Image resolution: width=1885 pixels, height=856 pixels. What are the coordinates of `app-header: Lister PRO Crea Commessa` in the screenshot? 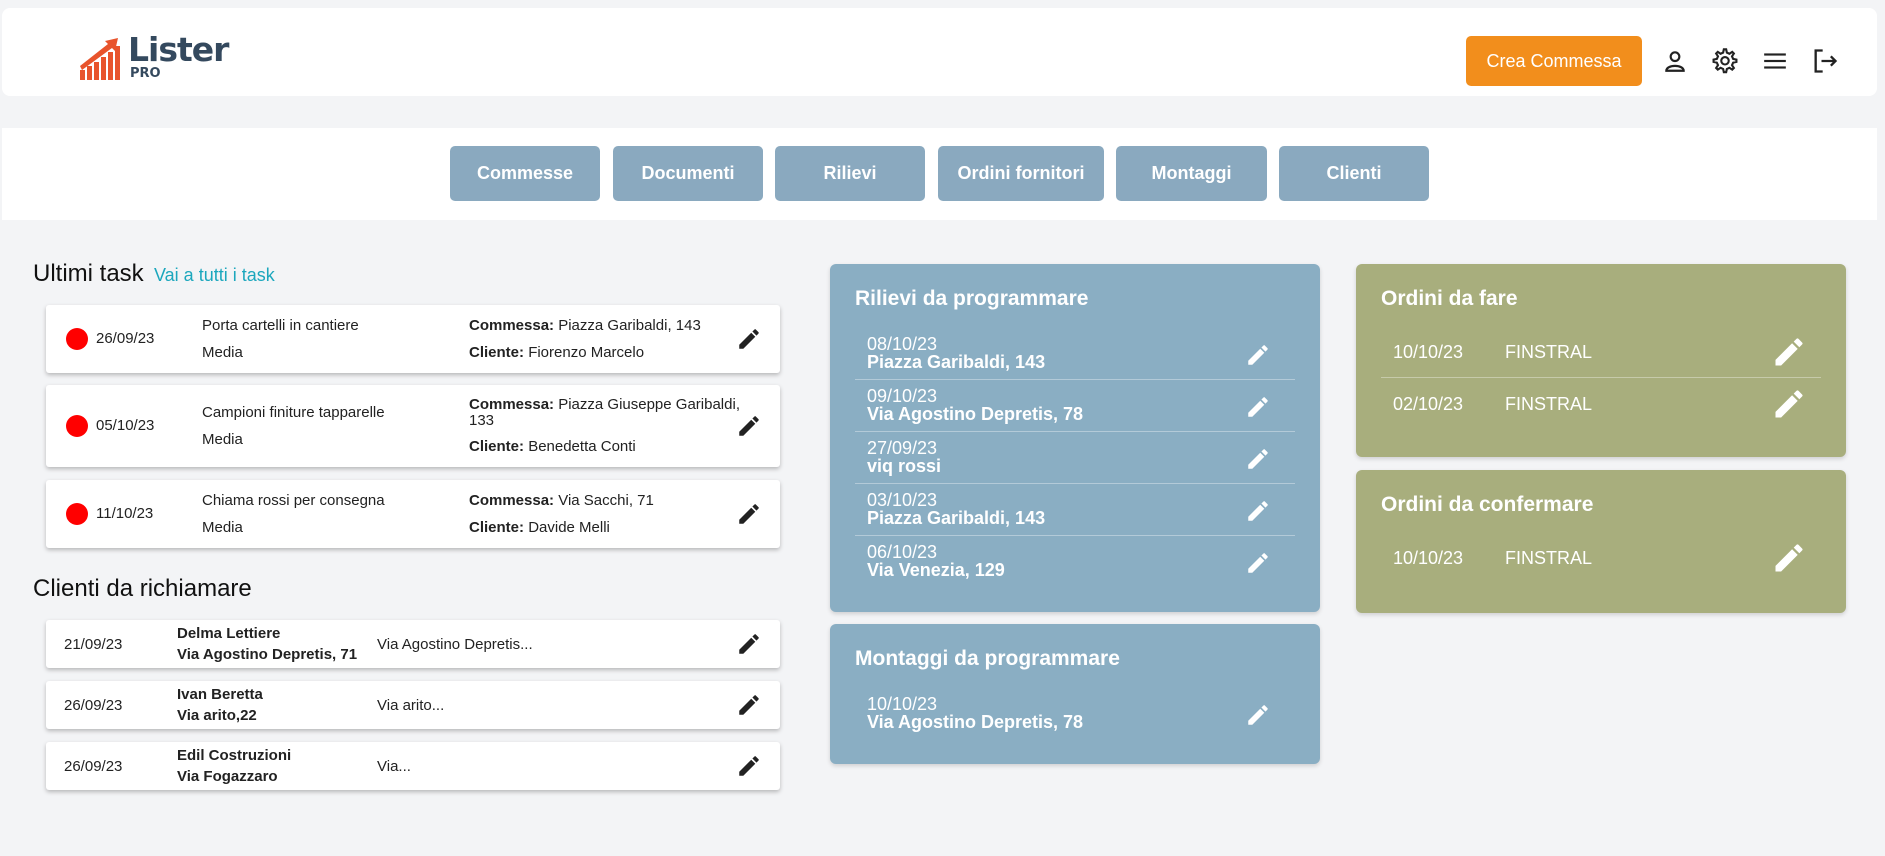 It's located at (939, 52).